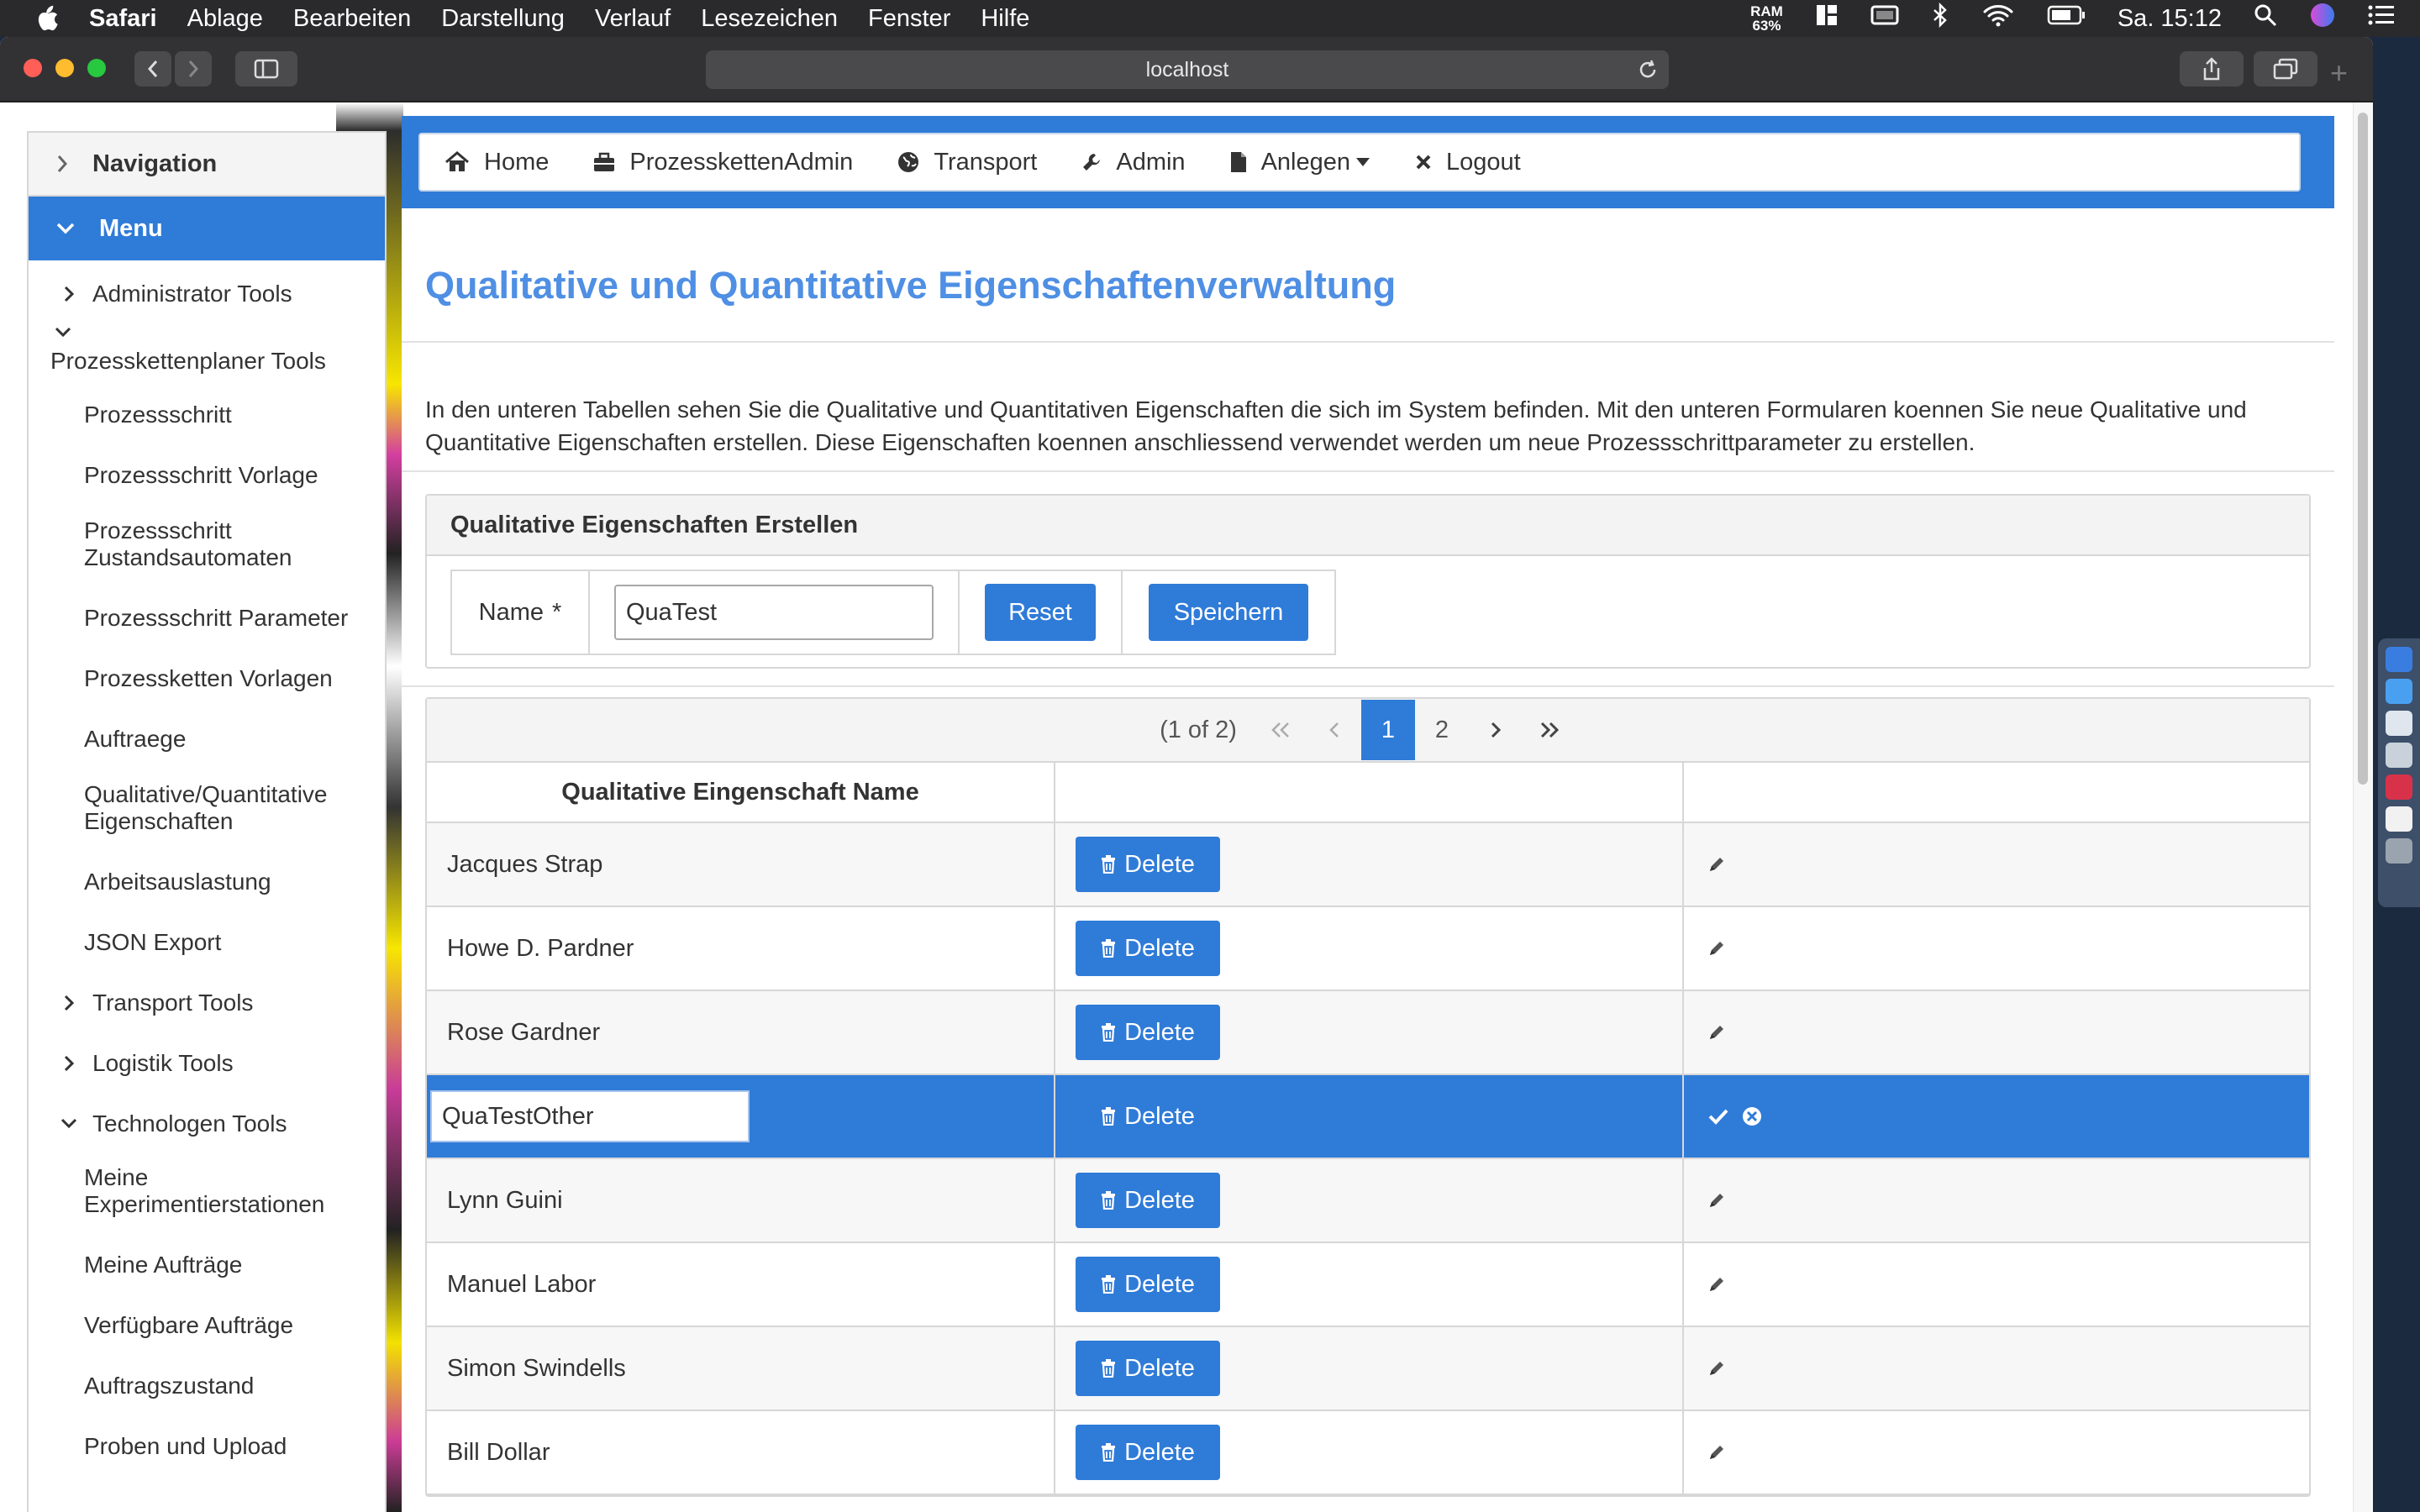 Image resolution: width=2420 pixels, height=1512 pixels. What do you see at coordinates (176, 1191) in the screenshot?
I see `sidebar-item-meine-experimentierstationen: Meine Experimentierstationen` at bounding box center [176, 1191].